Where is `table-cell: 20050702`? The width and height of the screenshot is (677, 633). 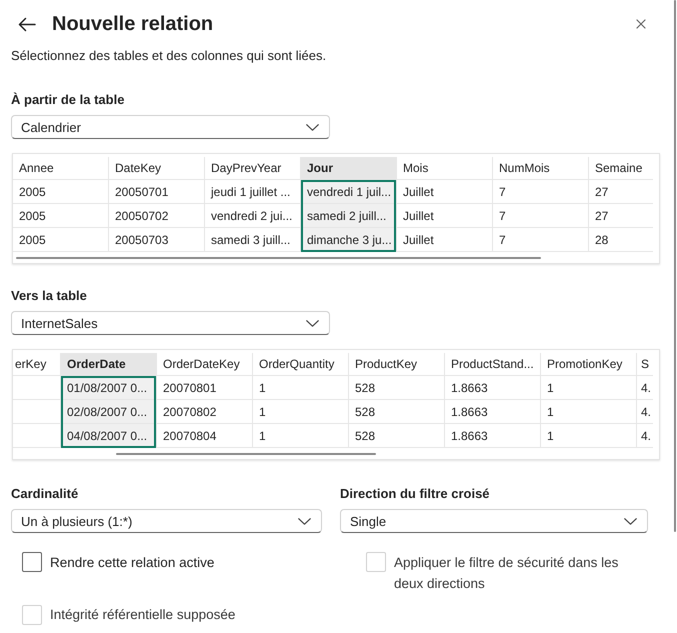
table-cell: 20050702 is located at coordinates (141, 215).